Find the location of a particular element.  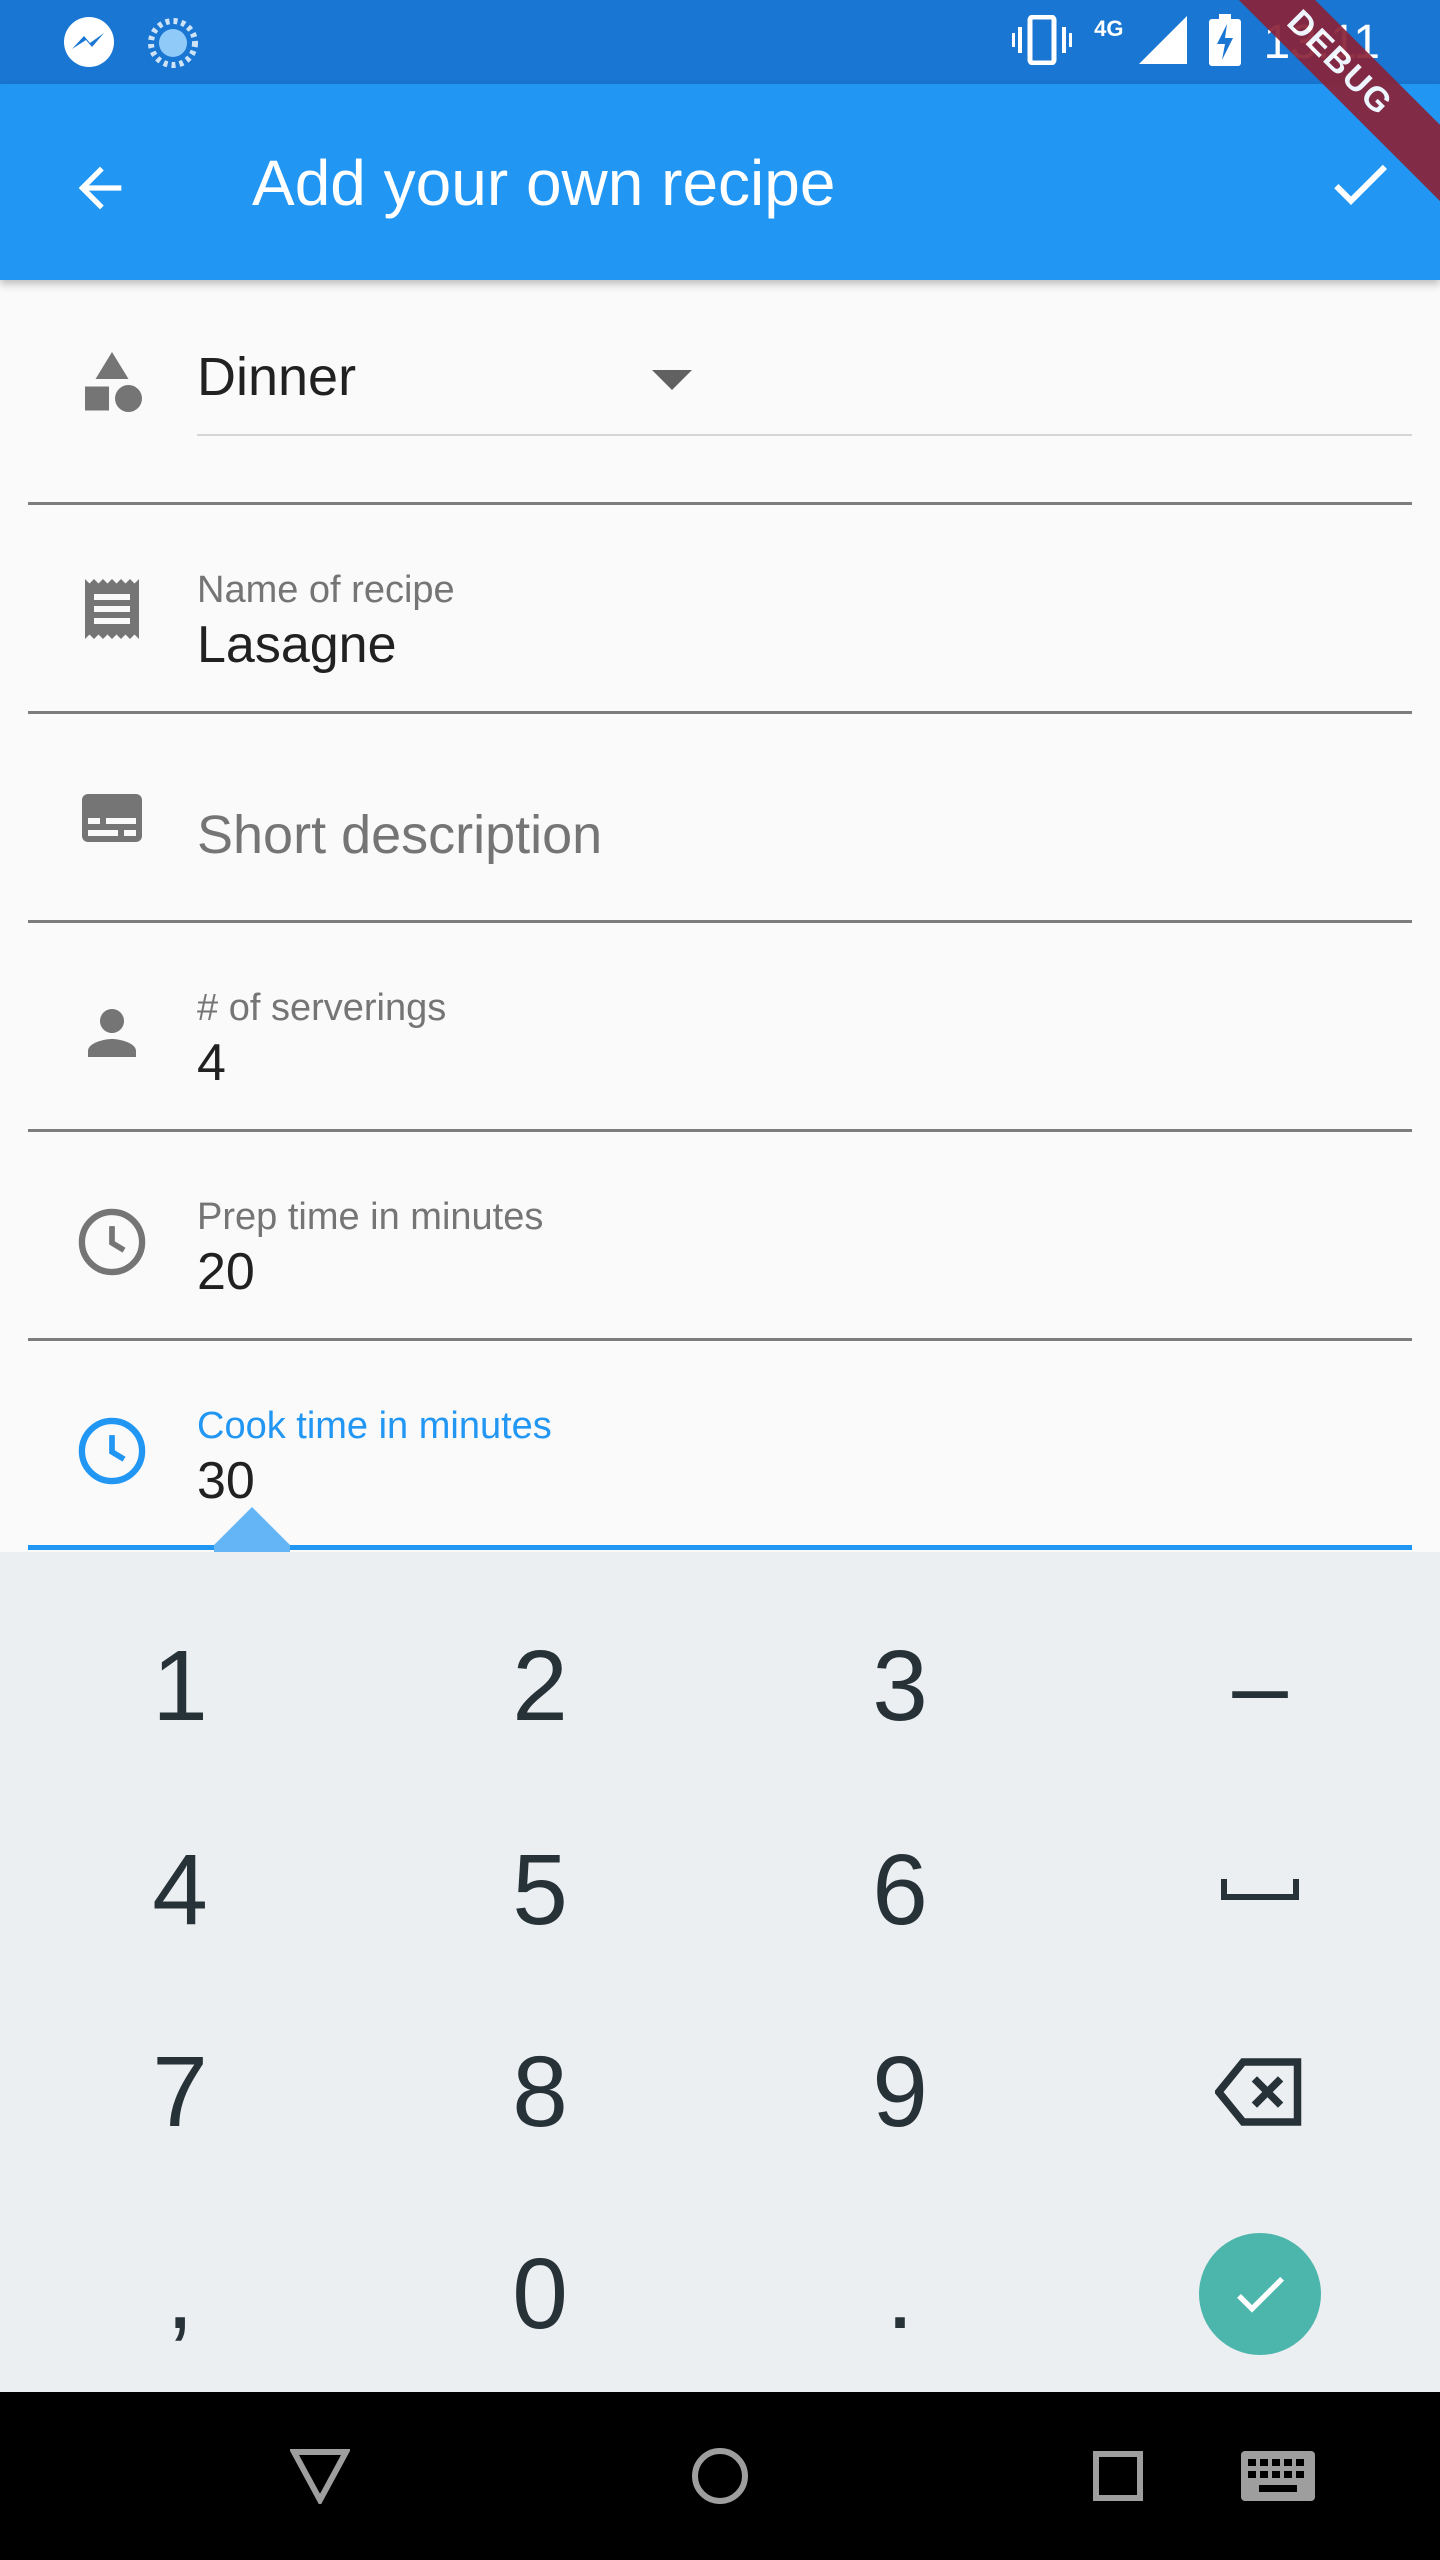

sync-icon is located at coordinates (173, 45).